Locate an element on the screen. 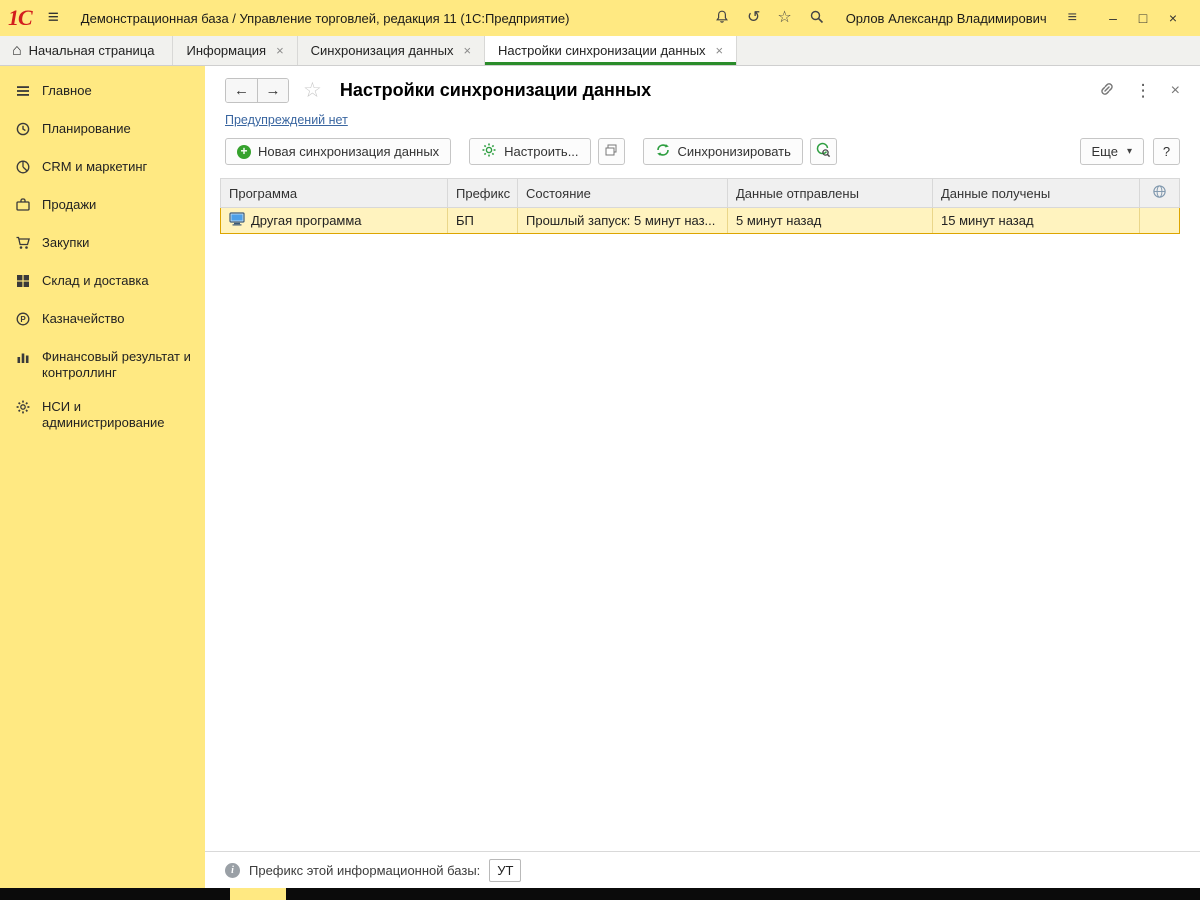  close-form-icon: × is located at coordinates (1175, 91).